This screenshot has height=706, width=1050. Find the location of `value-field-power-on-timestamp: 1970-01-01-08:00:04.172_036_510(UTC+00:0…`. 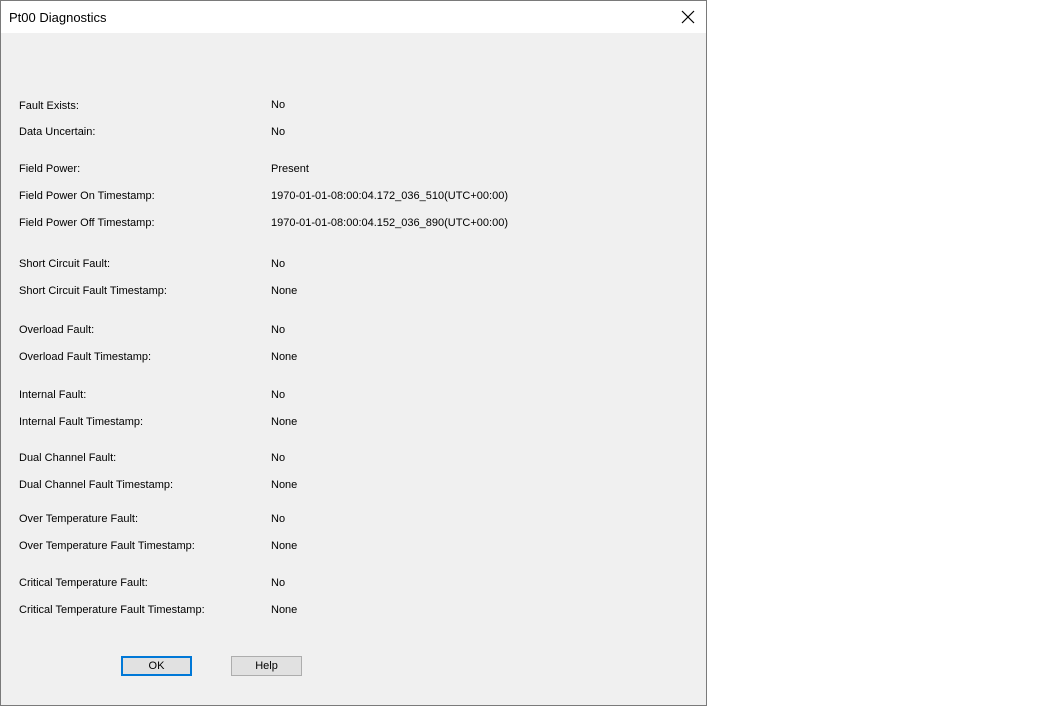

value-field-power-on-timestamp: 1970-01-01-08:00:04.172_036_510(UTC+00:0… is located at coordinates (389, 196).